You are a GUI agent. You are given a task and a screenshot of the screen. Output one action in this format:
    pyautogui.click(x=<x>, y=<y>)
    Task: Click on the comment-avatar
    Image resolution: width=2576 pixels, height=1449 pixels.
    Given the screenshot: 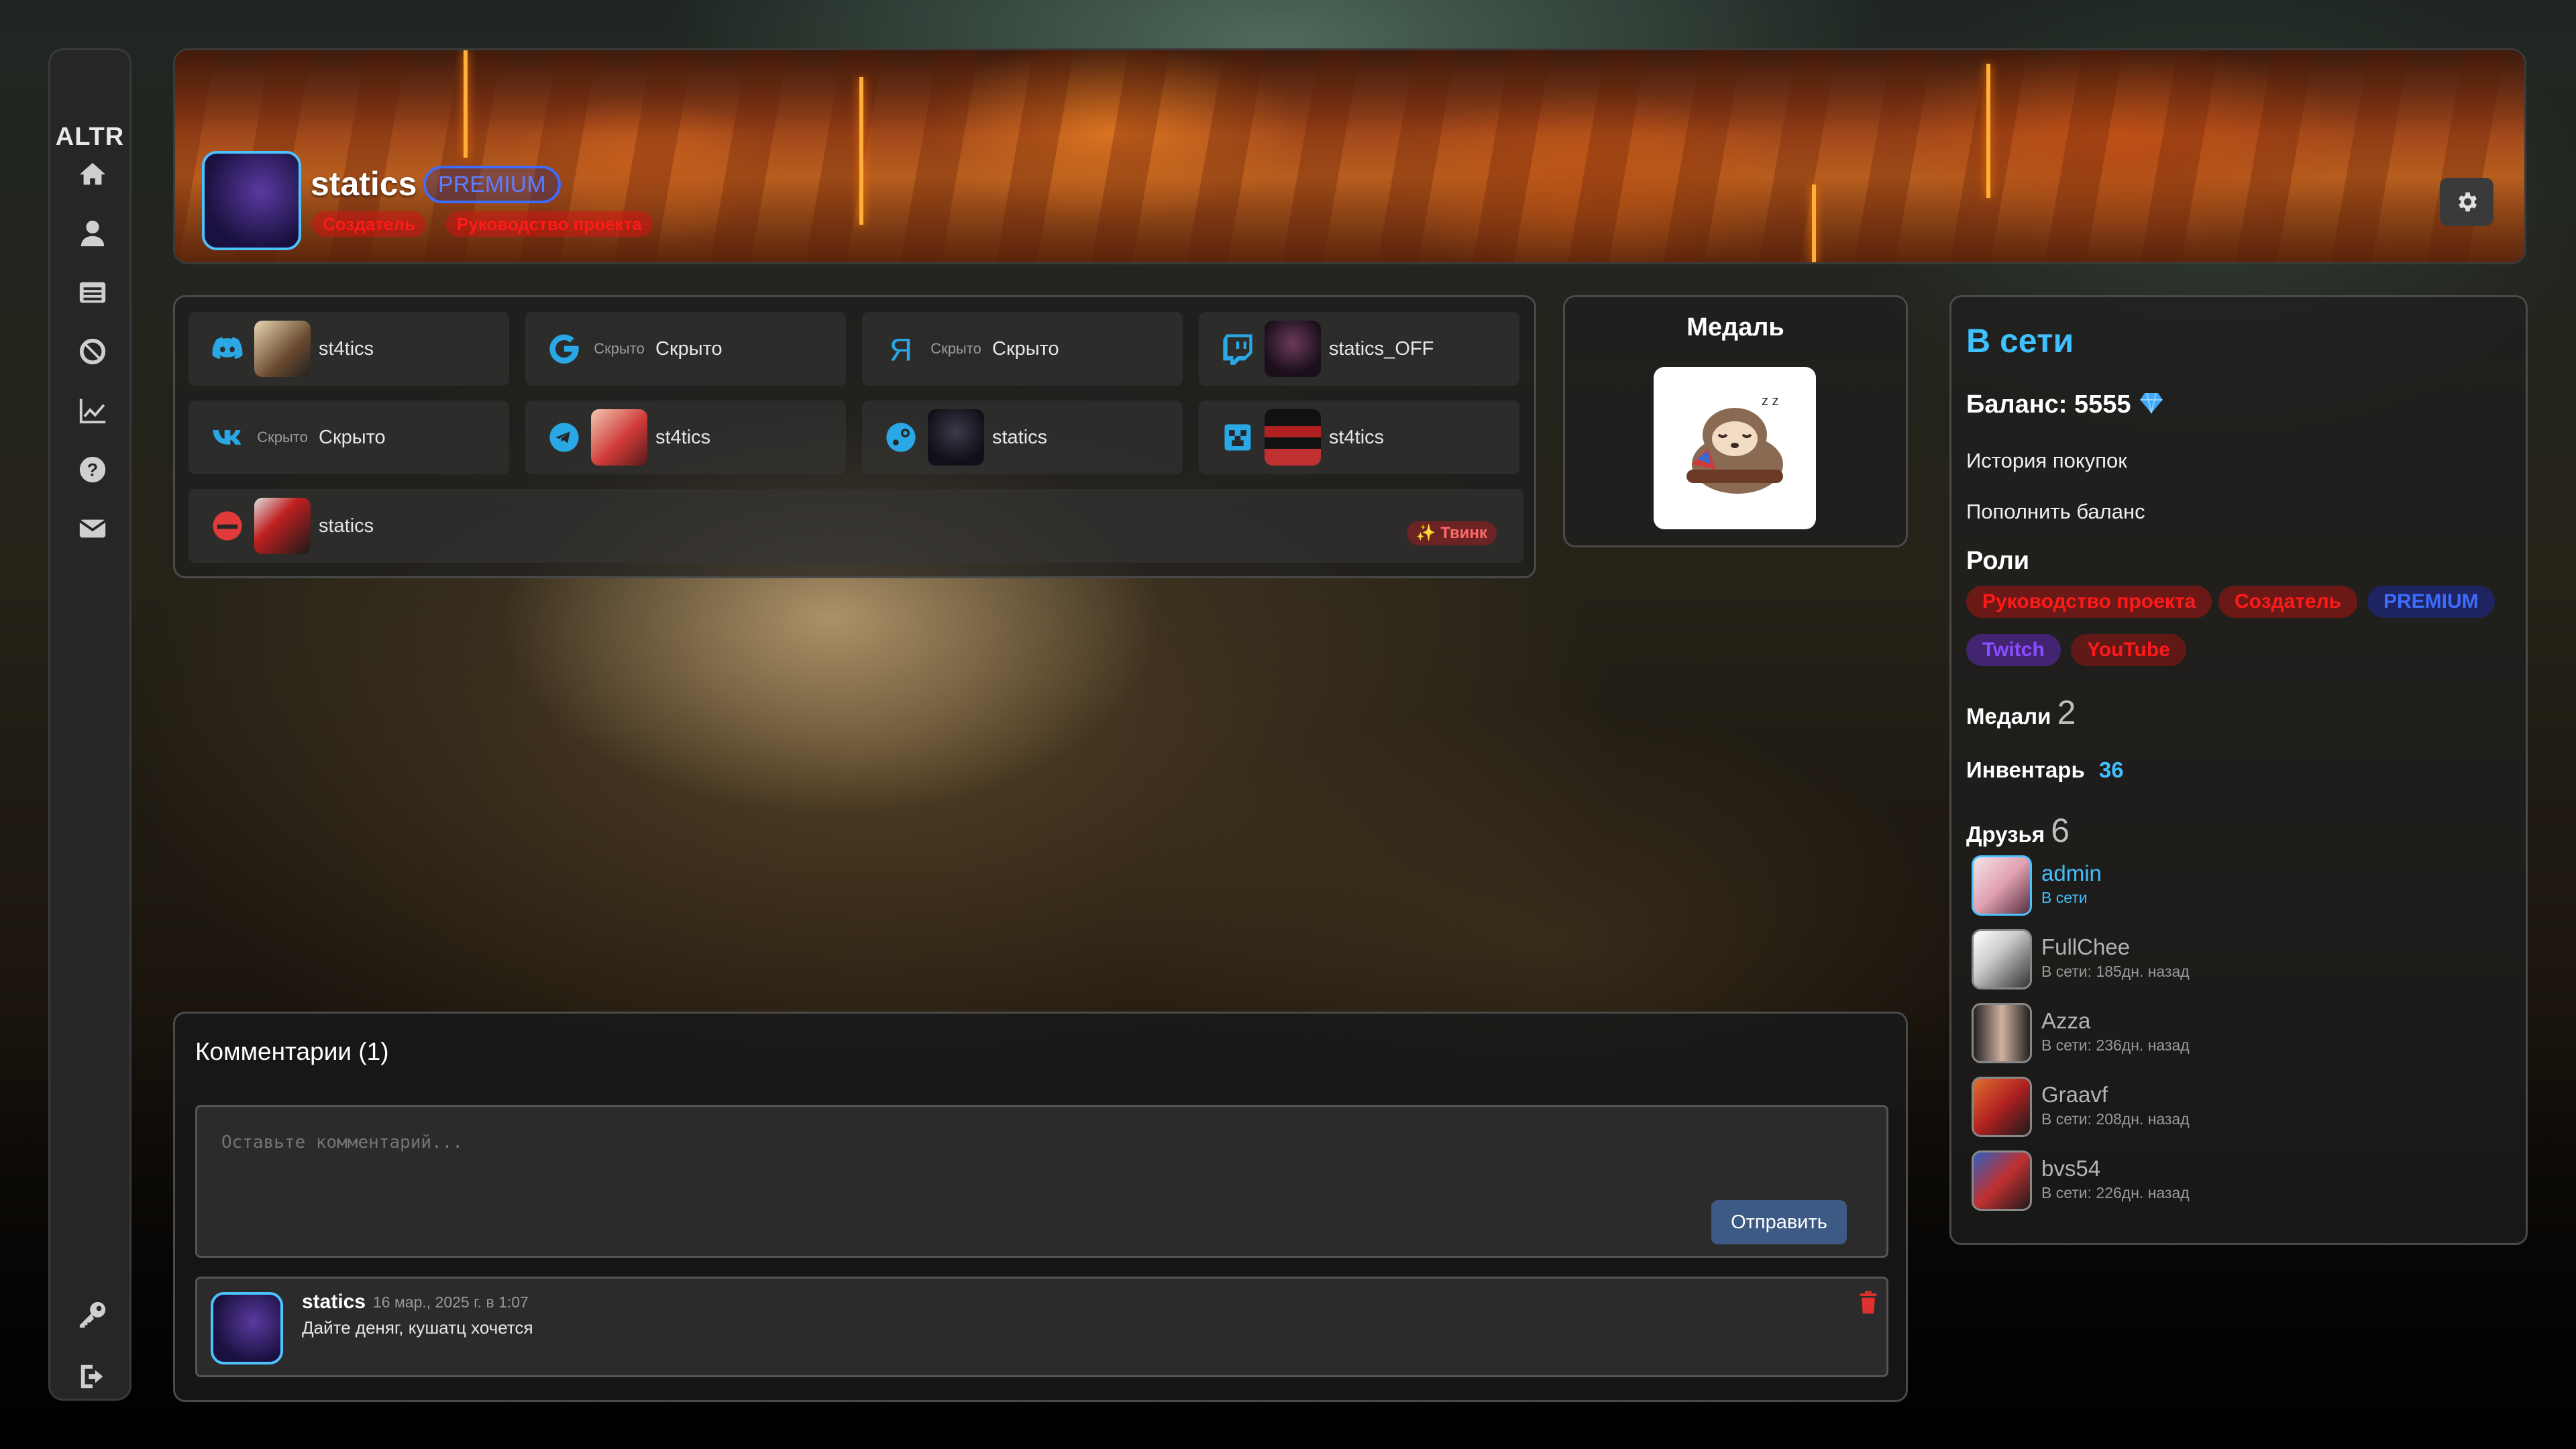 What is the action you would take?
    pyautogui.click(x=247, y=1328)
    